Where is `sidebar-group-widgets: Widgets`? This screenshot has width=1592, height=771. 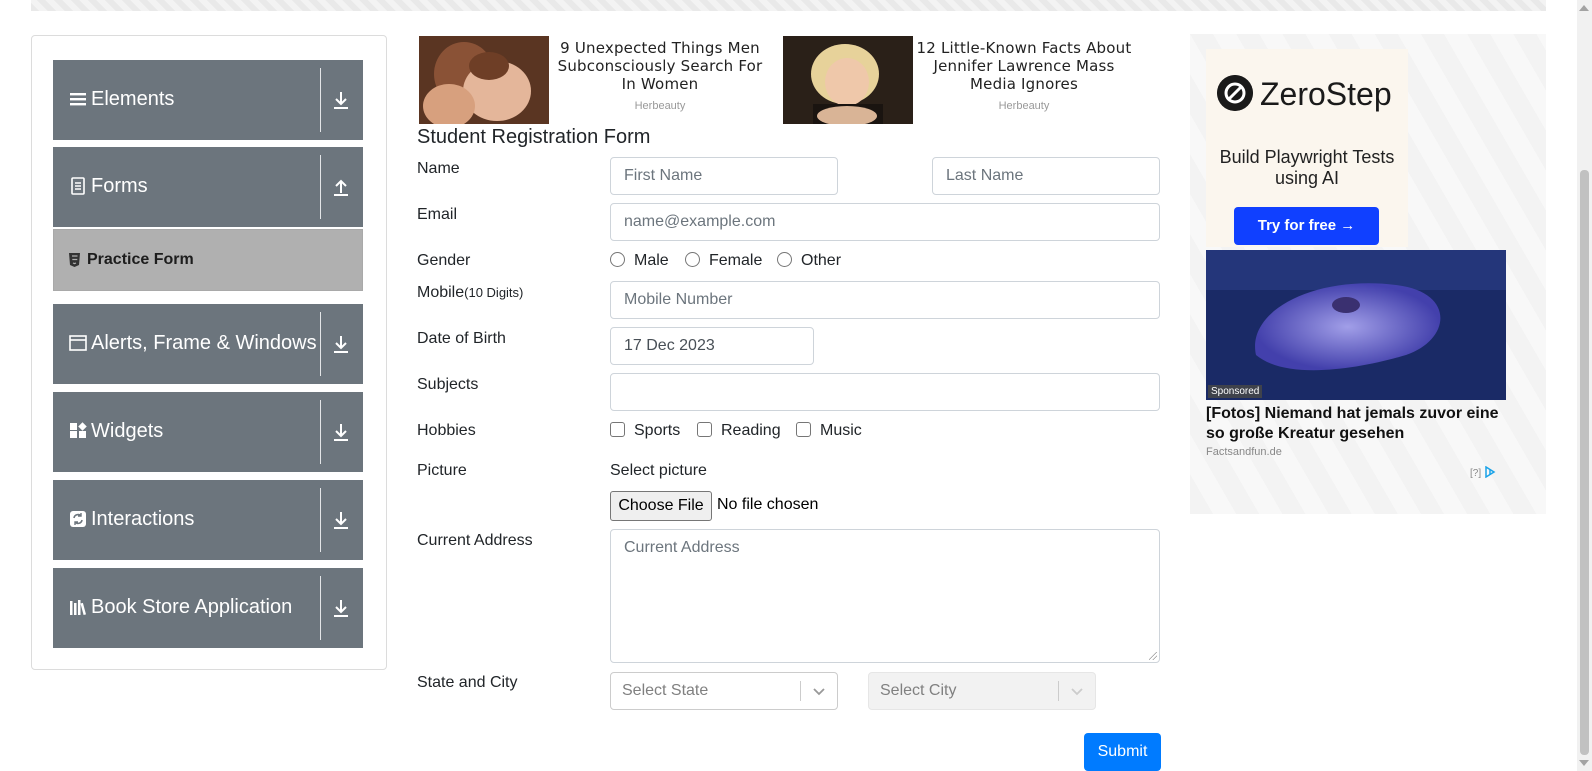 sidebar-group-widgets: Widgets is located at coordinates (208, 432).